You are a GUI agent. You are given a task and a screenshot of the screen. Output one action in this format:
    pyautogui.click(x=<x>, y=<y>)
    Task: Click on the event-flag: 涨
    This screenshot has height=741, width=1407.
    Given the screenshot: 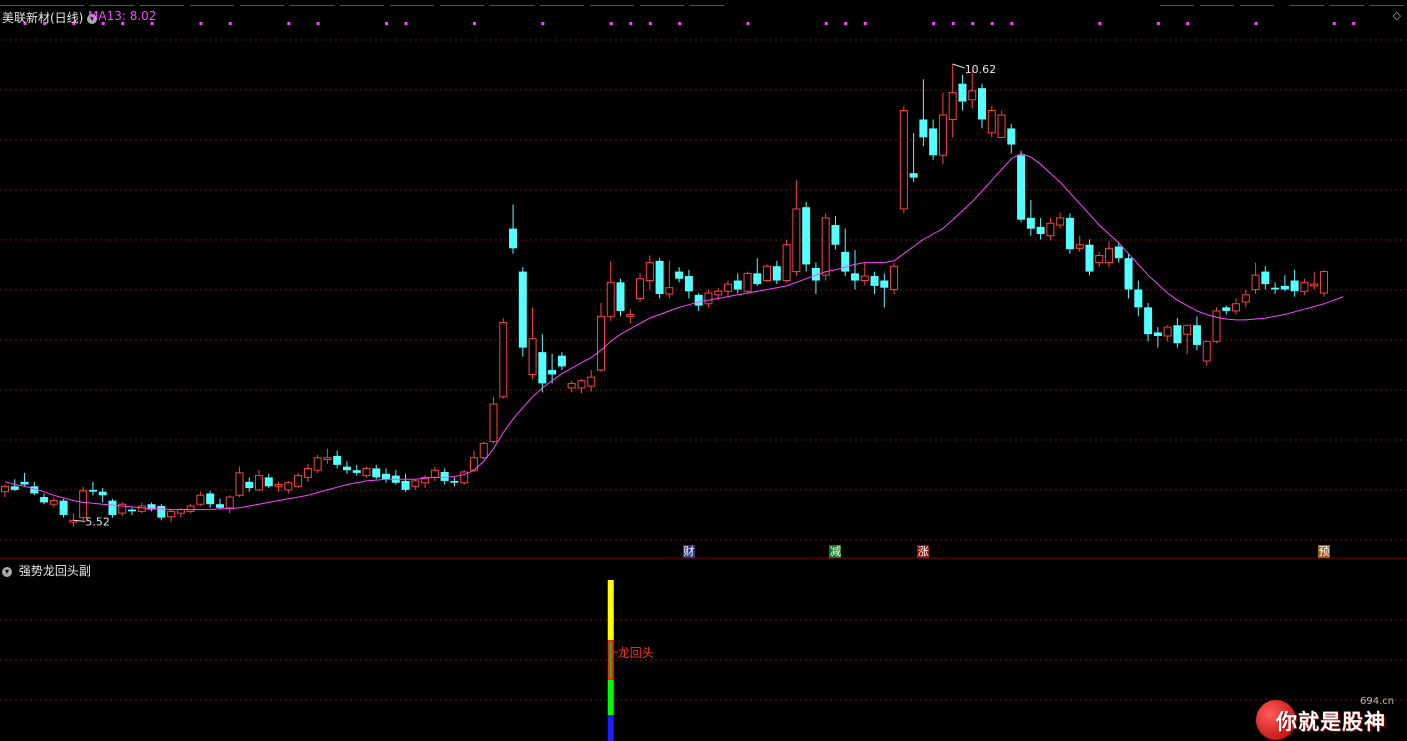 What is the action you would take?
    pyautogui.click(x=923, y=551)
    